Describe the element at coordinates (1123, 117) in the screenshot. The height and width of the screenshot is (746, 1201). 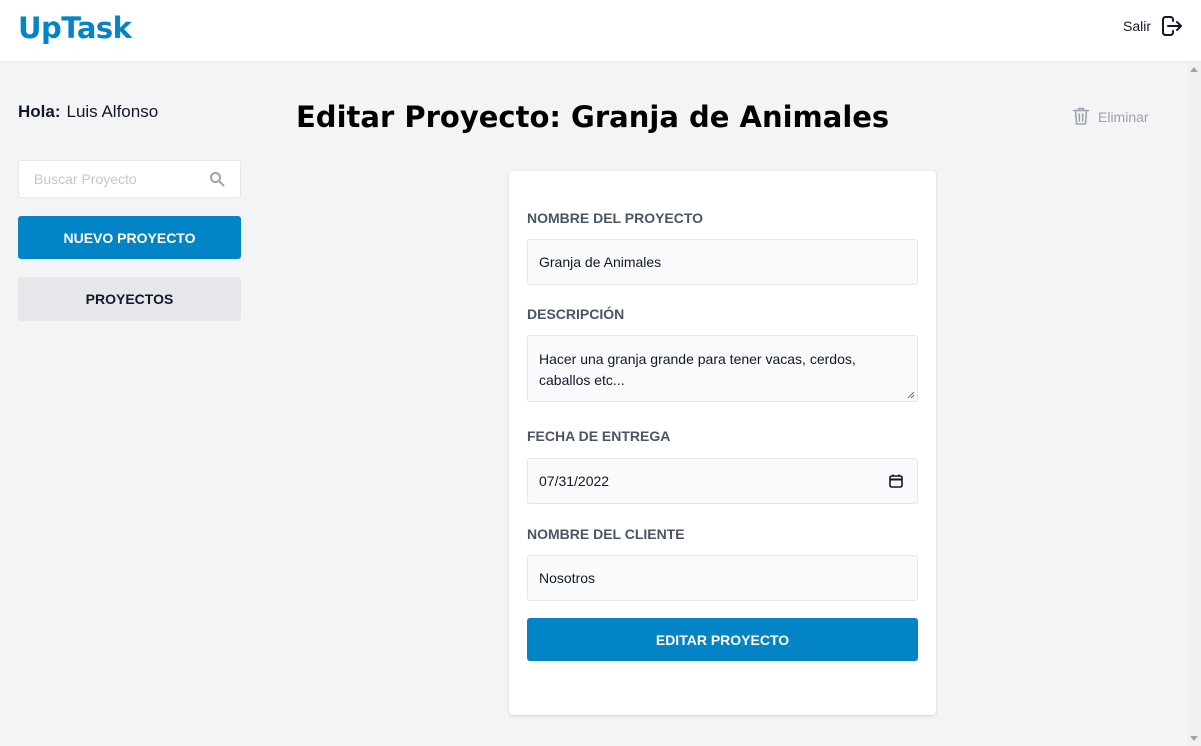
I see `delete-label: Eliminar` at that location.